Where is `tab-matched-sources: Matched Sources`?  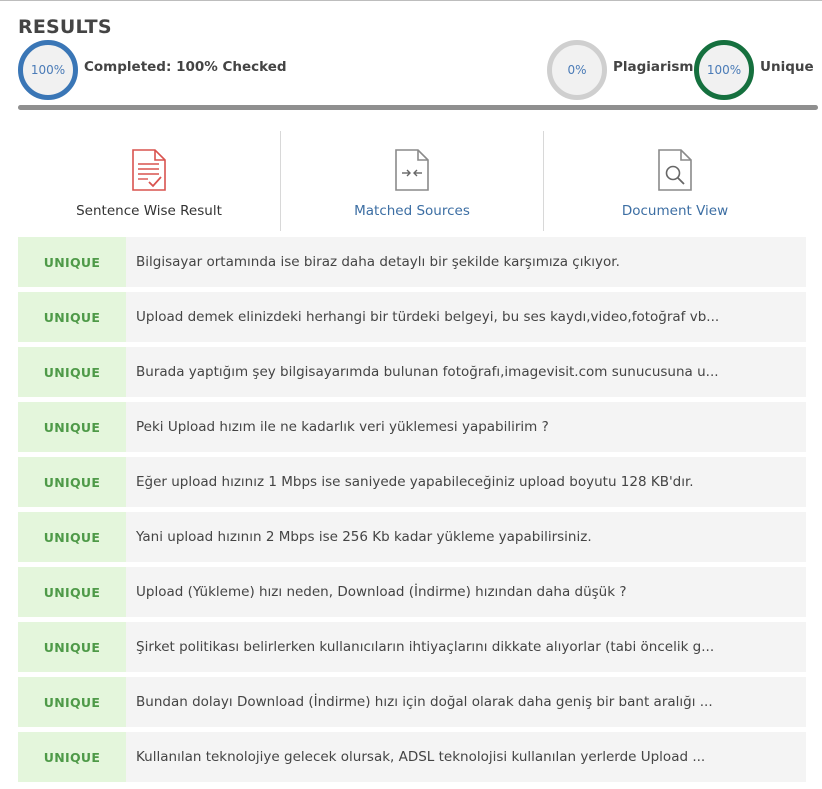
tab-matched-sources: Matched Sources is located at coordinates (411, 181).